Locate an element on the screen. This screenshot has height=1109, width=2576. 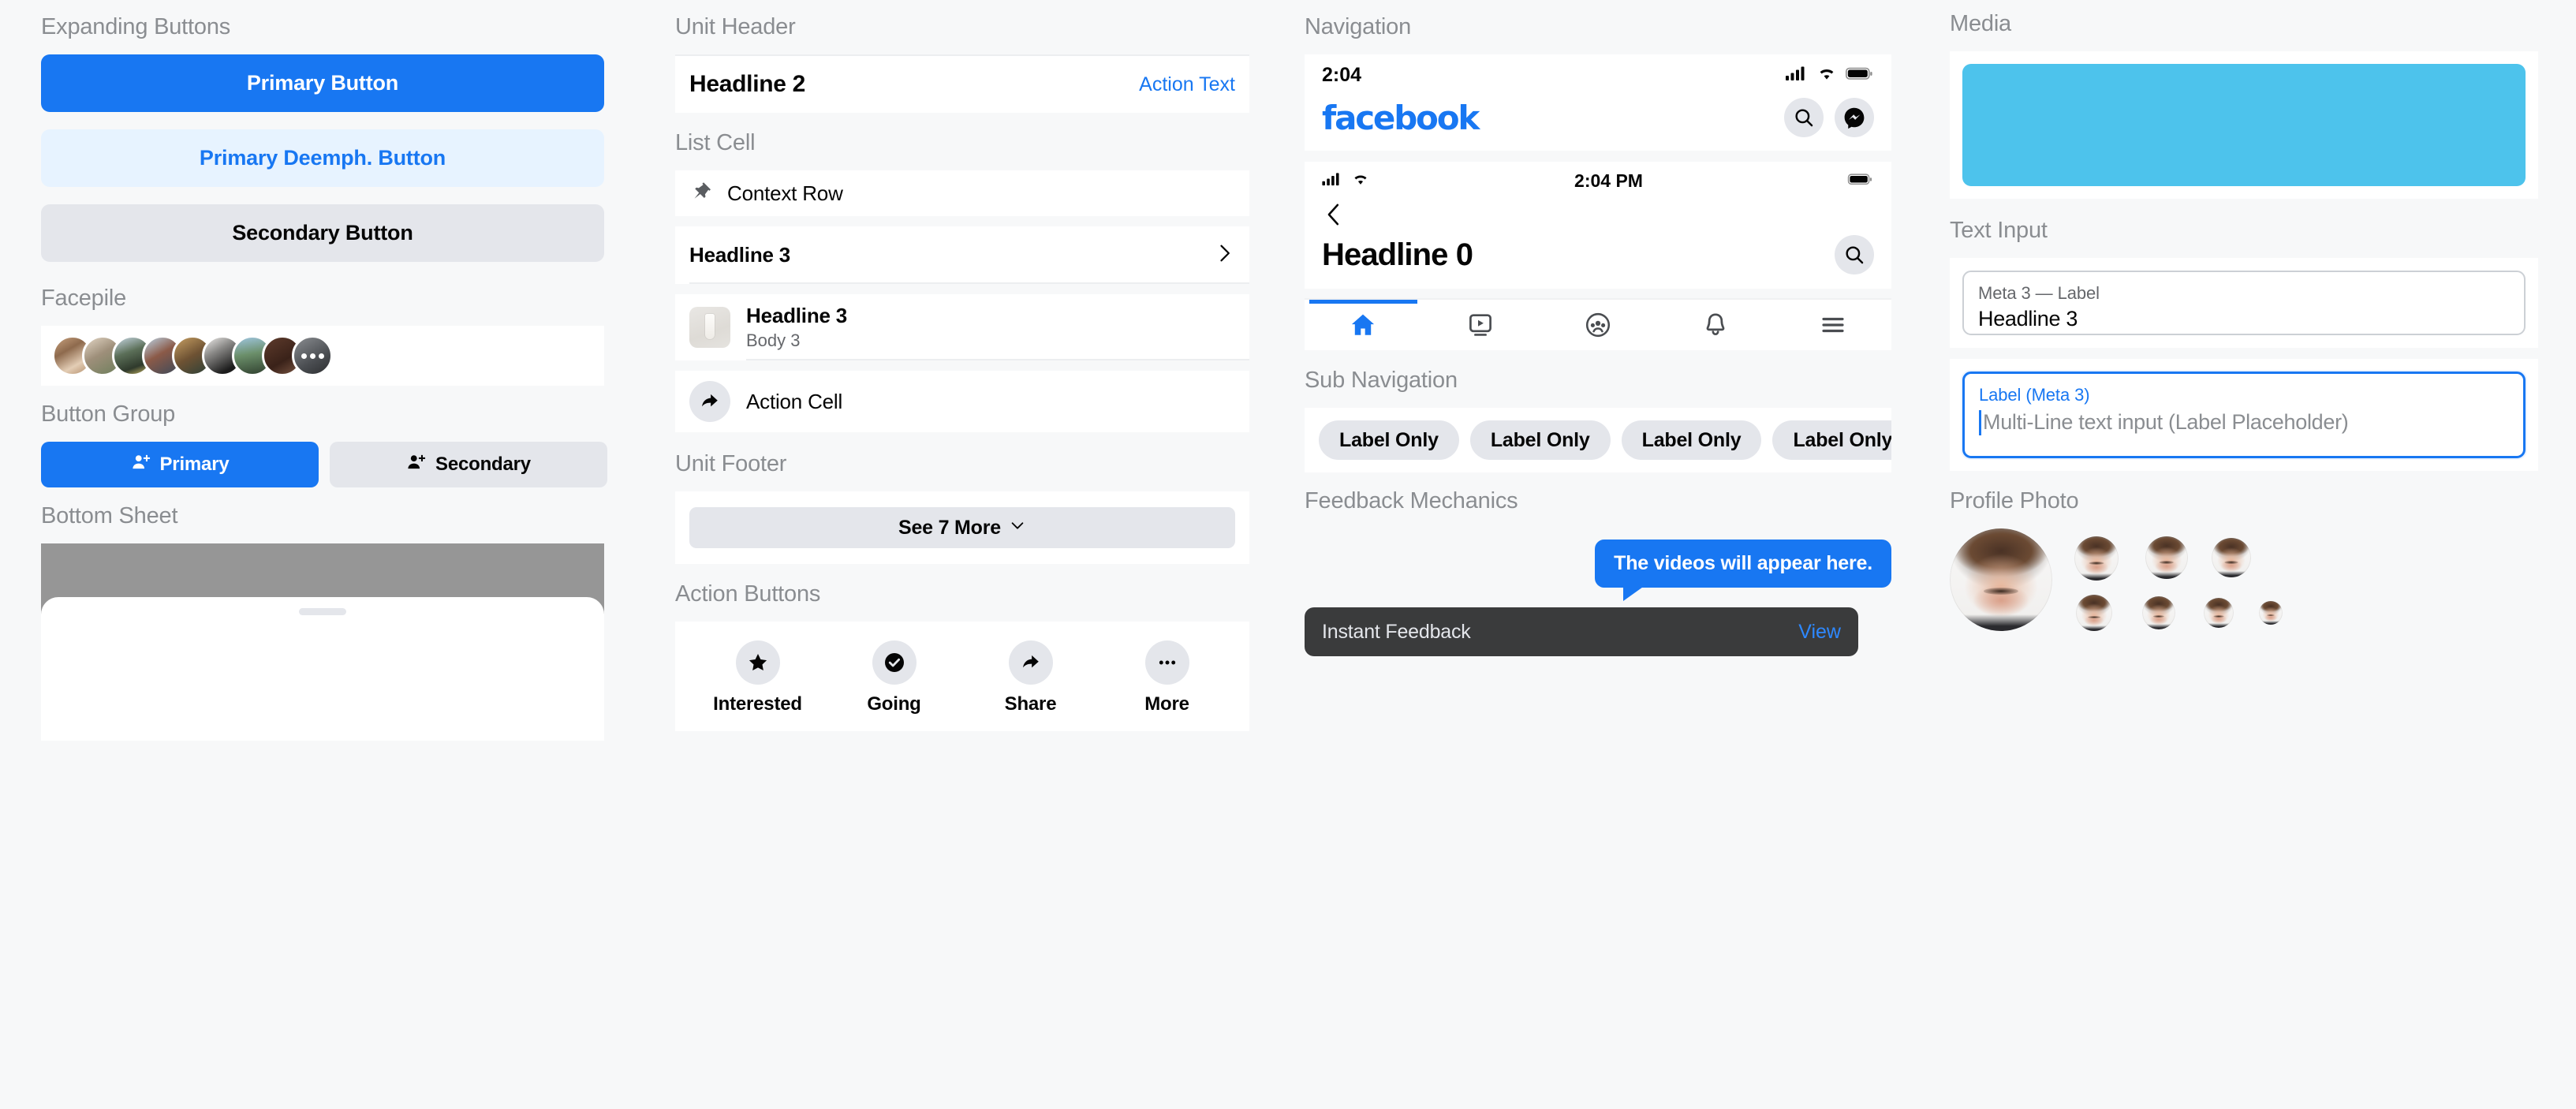
action-button-share: Share is located at coordinates (1030, 677).